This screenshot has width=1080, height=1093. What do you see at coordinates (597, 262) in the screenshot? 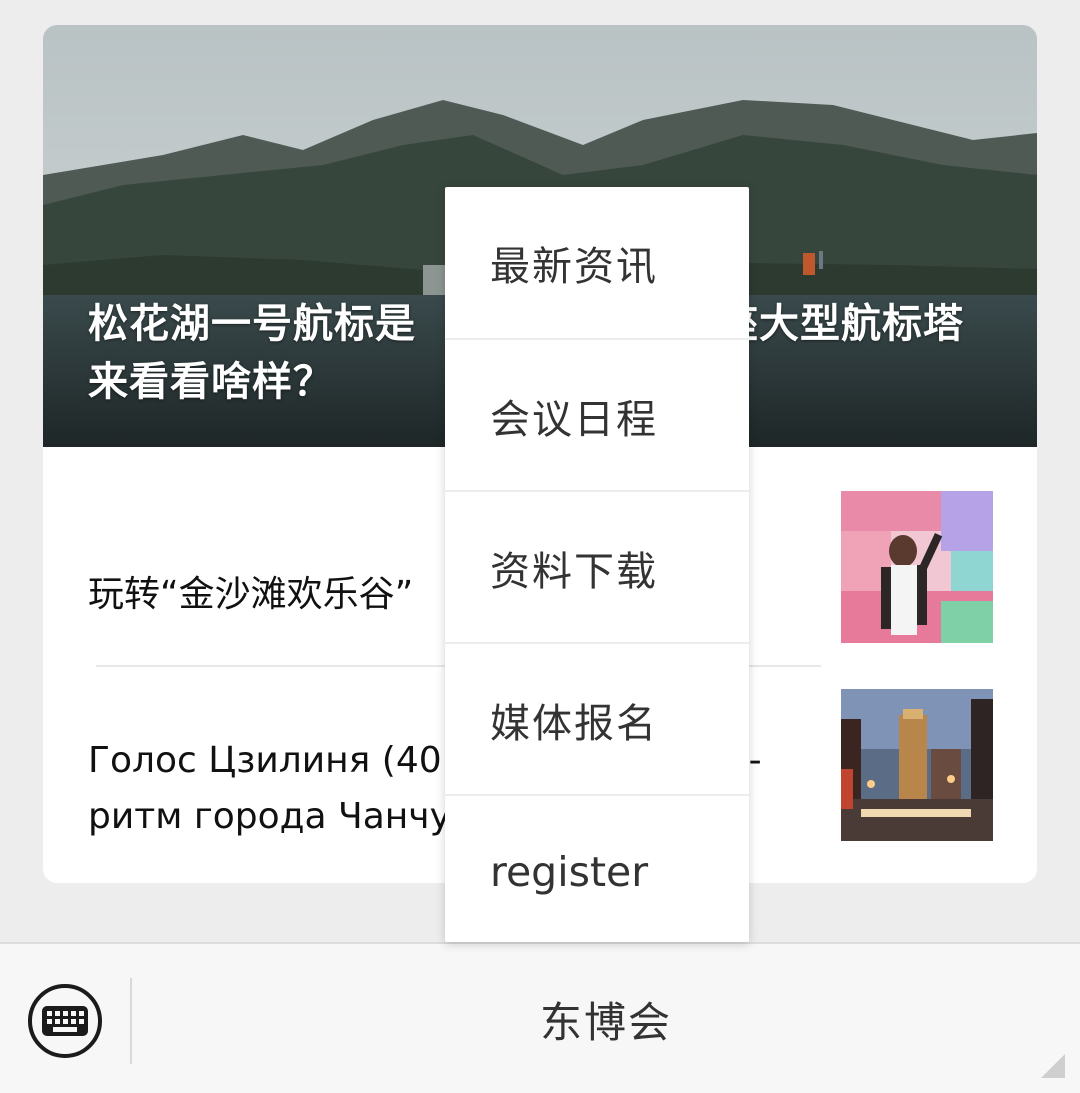
I see `menu-item-latest-news: 最新资讯` at bounding box center [597, 262].